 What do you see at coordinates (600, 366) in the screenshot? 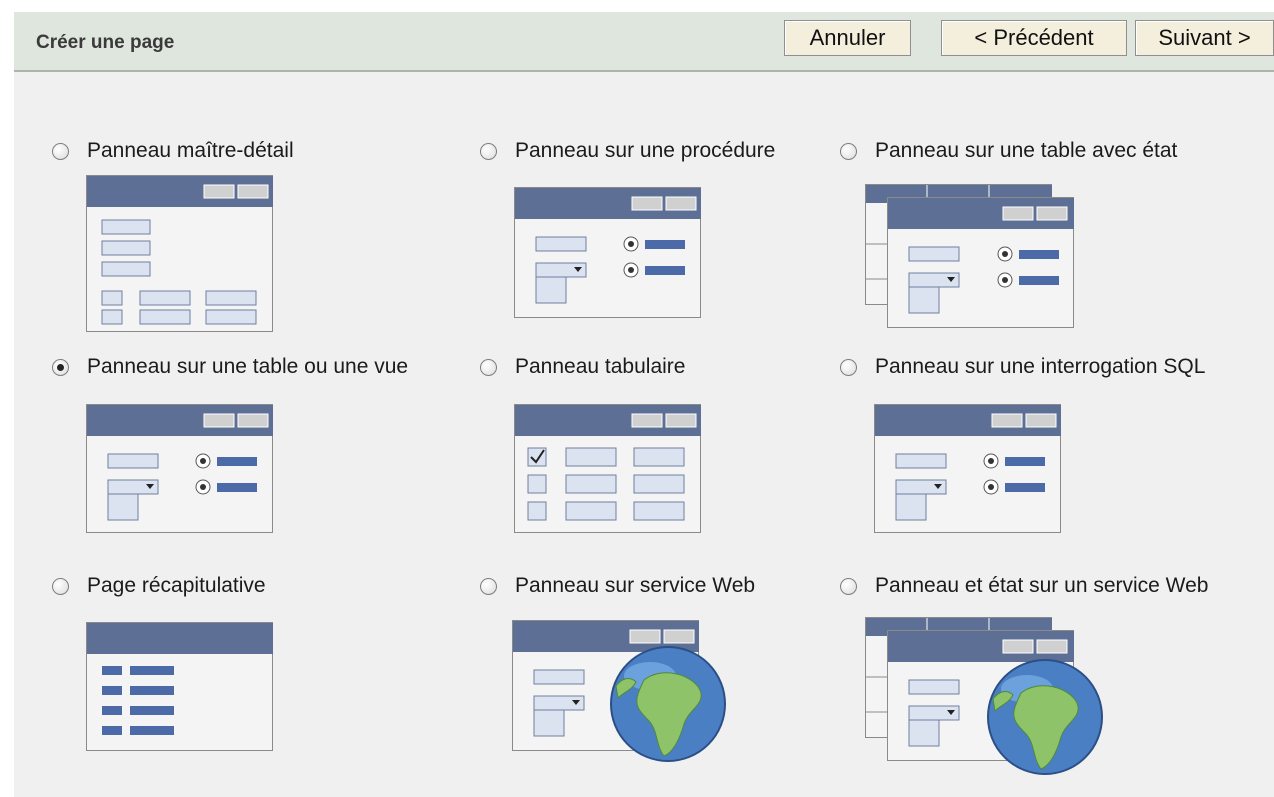
I see `option-label: Panneau tabulaire` at bounding box center [600, 366].